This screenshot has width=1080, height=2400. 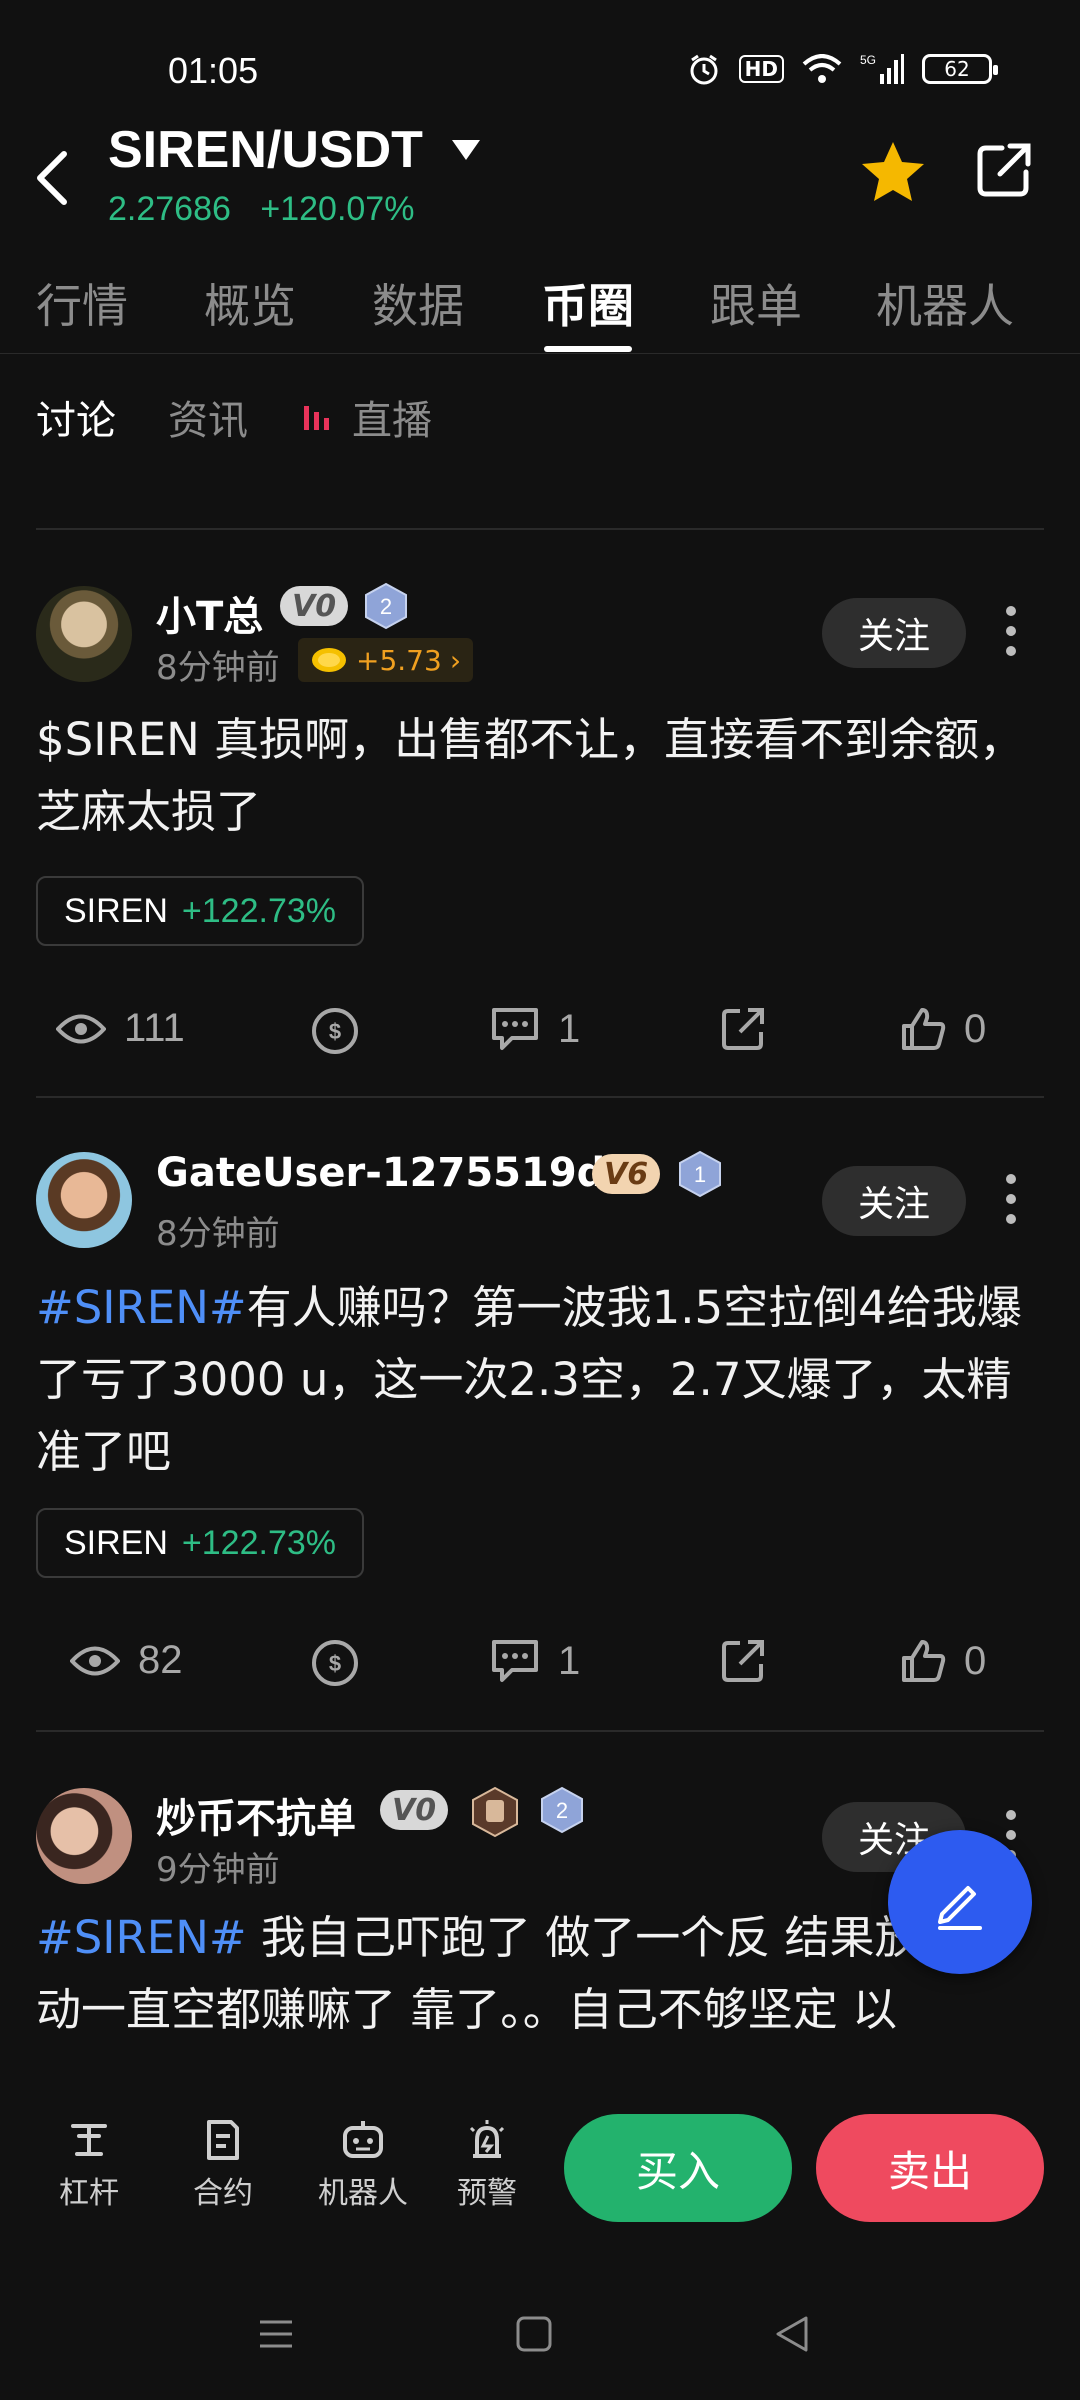 I want to click on tab-overview: 概览, so click(x=250, y=303).